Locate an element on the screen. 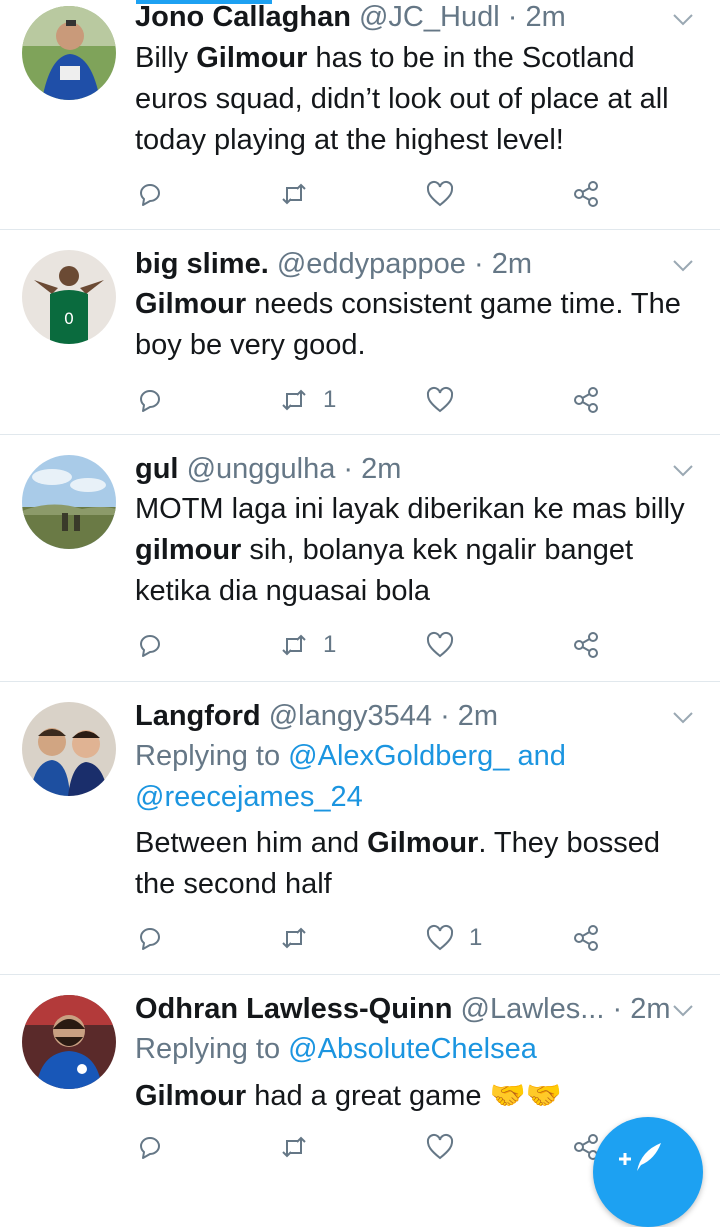 Image resolution: width=720 pixels, height=1227 pixels. replying-to: Replying to @AbsoluteChelsea is located at coordinates (336, 1049).